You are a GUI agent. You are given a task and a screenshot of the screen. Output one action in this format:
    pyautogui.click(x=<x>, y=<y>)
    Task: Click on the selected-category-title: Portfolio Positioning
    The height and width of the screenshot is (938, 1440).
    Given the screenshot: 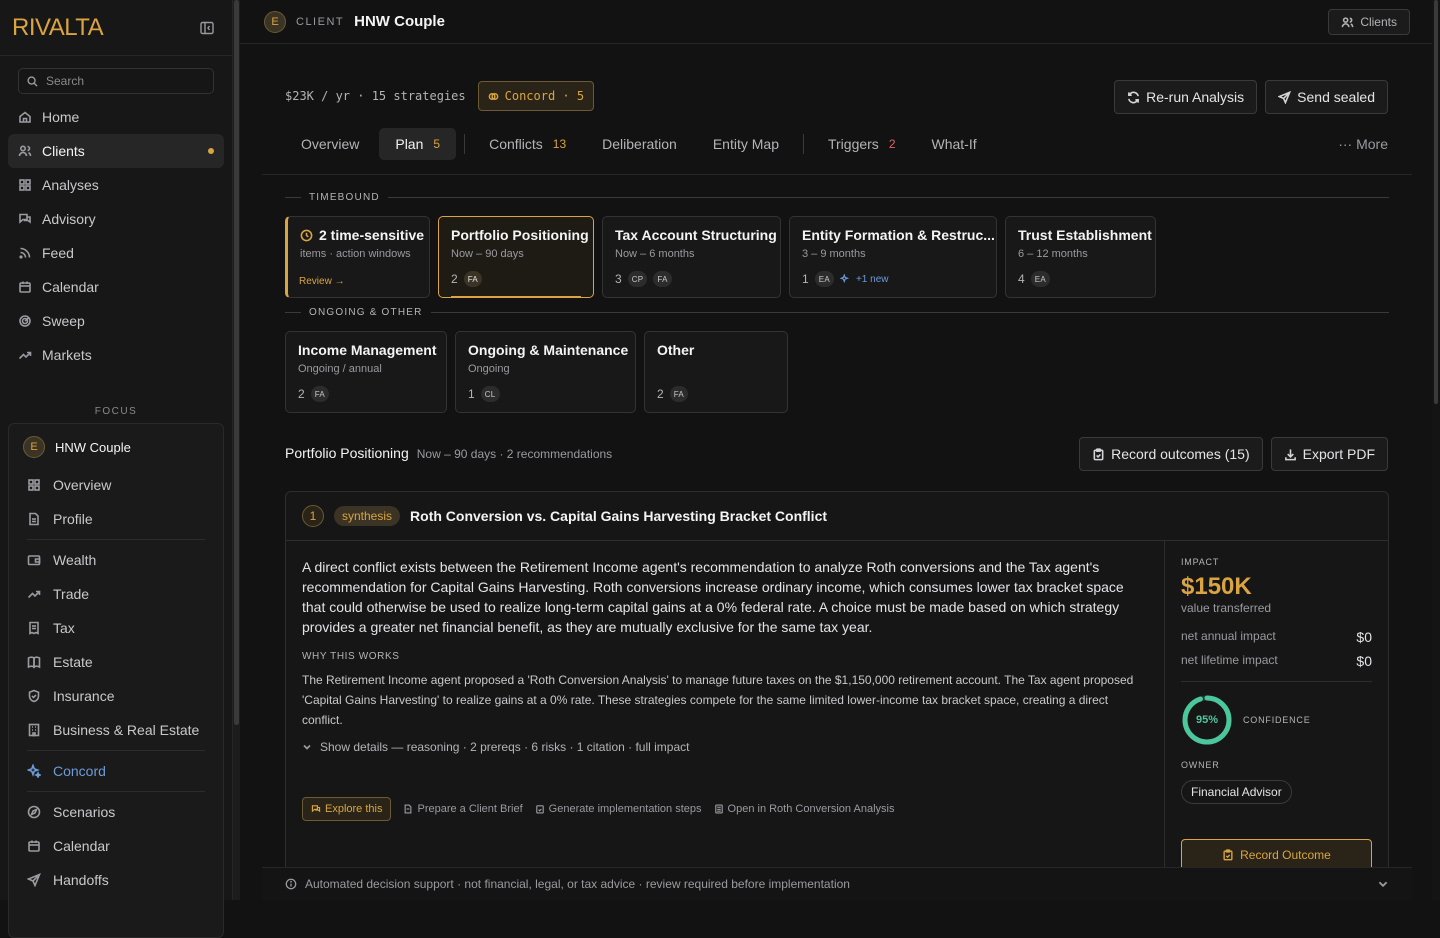 What is the action you would take?
    pyautogui.click(x=347, y=453)
    